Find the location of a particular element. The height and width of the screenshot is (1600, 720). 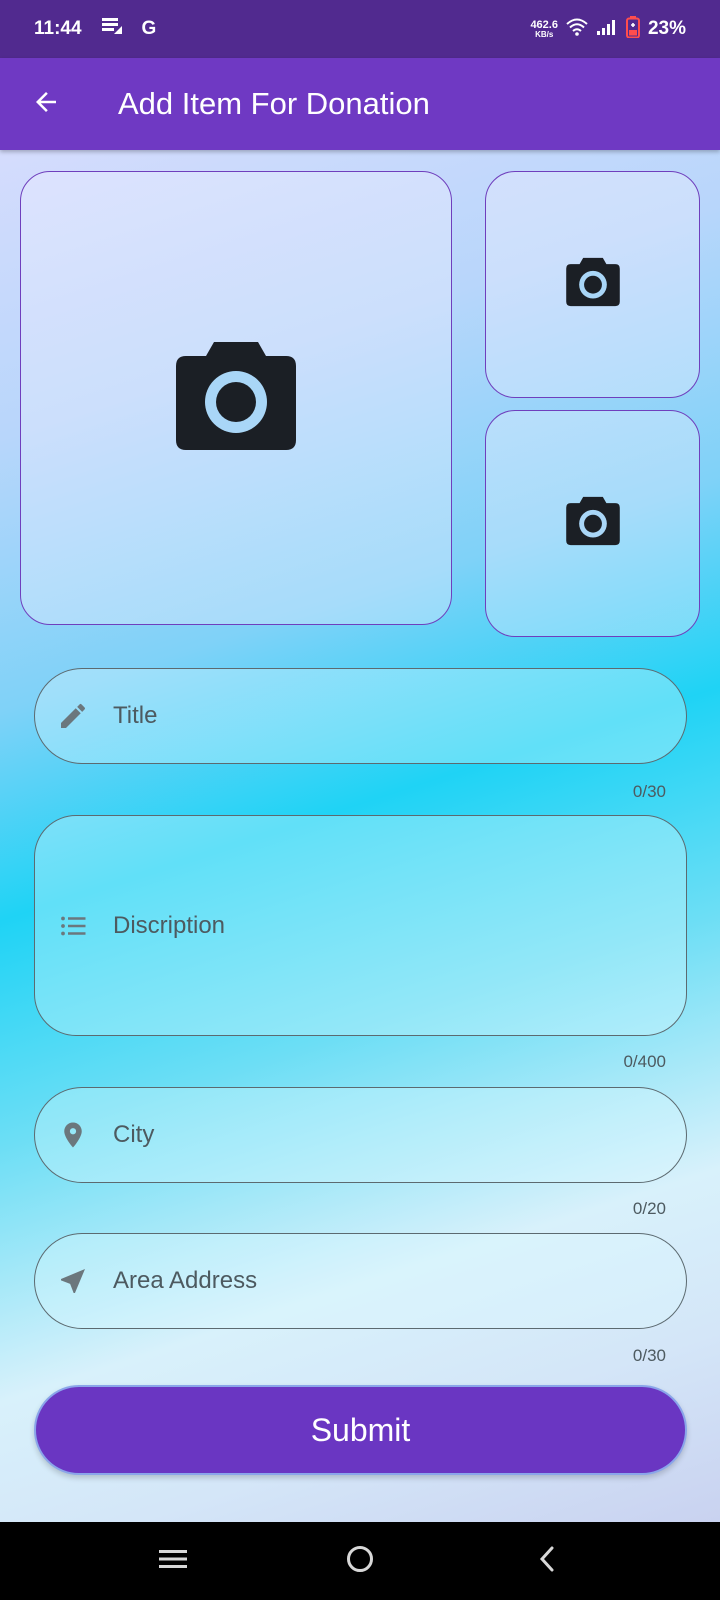

title-placeholder: Title is located at coordinates (135, 715).